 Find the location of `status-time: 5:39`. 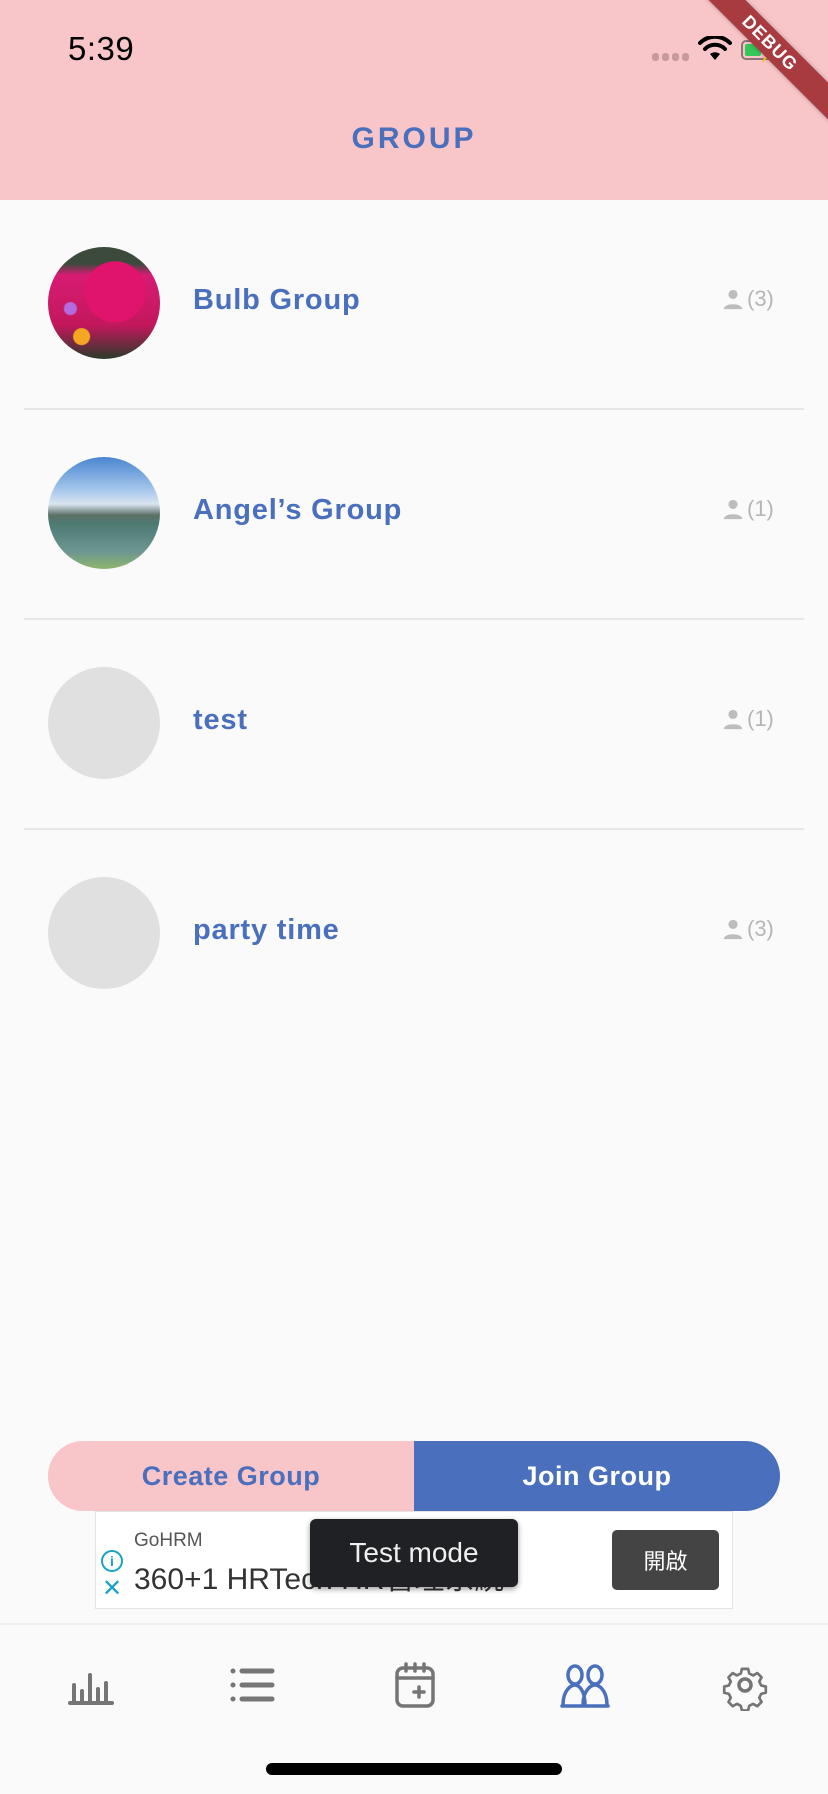

status-time: 5:39 is located at coordinates (101, 48).